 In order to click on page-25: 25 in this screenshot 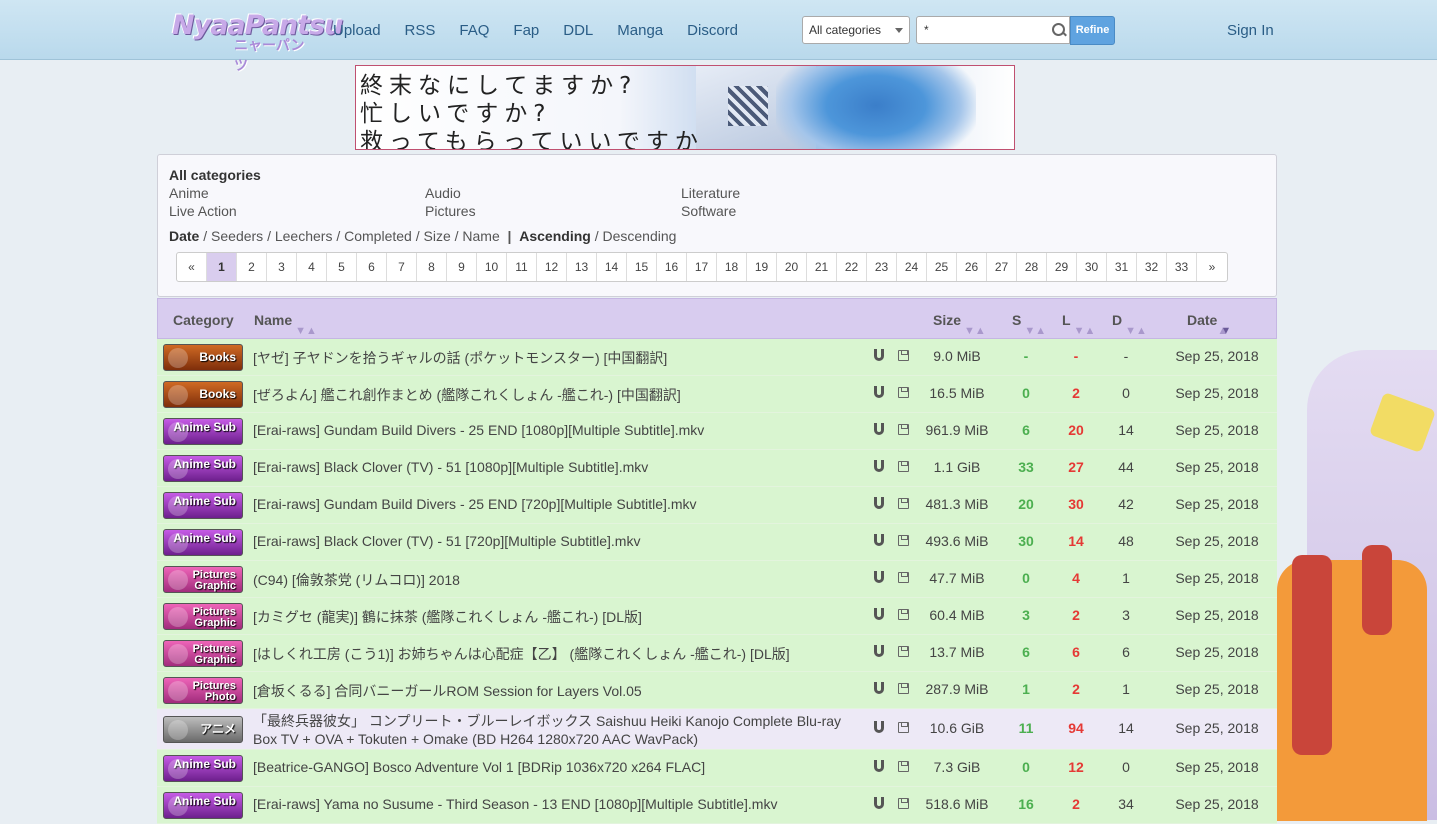, I will do `click(942, 267)`.